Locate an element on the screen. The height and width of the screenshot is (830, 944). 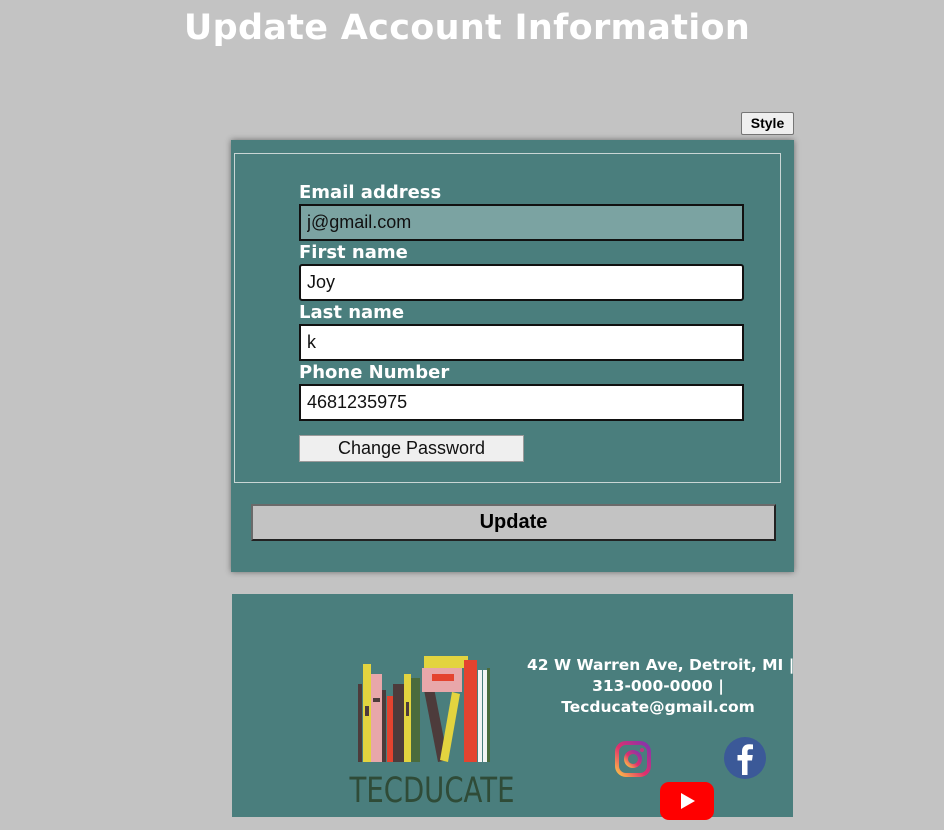
phone-field is located at coordinates (521, 402).